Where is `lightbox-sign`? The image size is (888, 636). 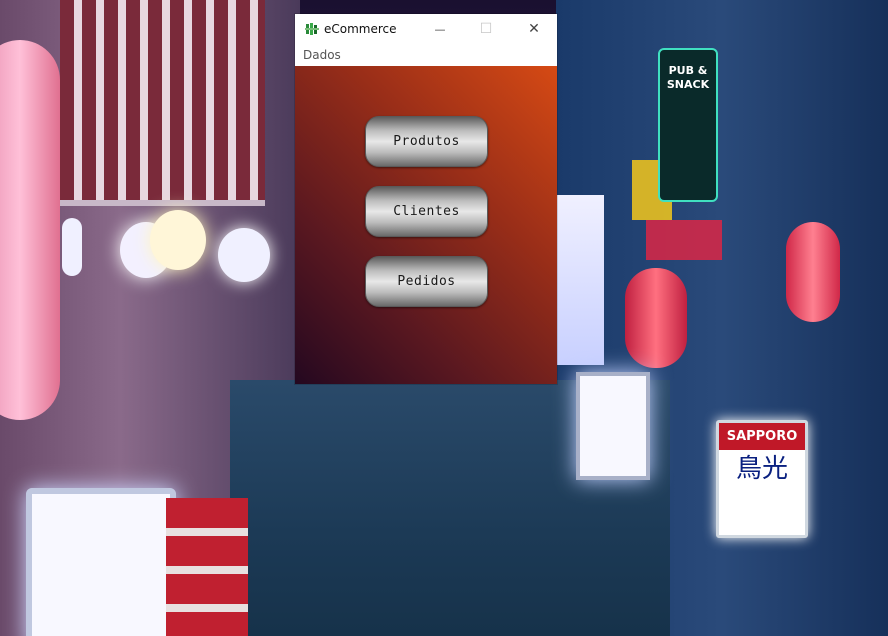
lightbox-sign is located at coordinates (101, 562).